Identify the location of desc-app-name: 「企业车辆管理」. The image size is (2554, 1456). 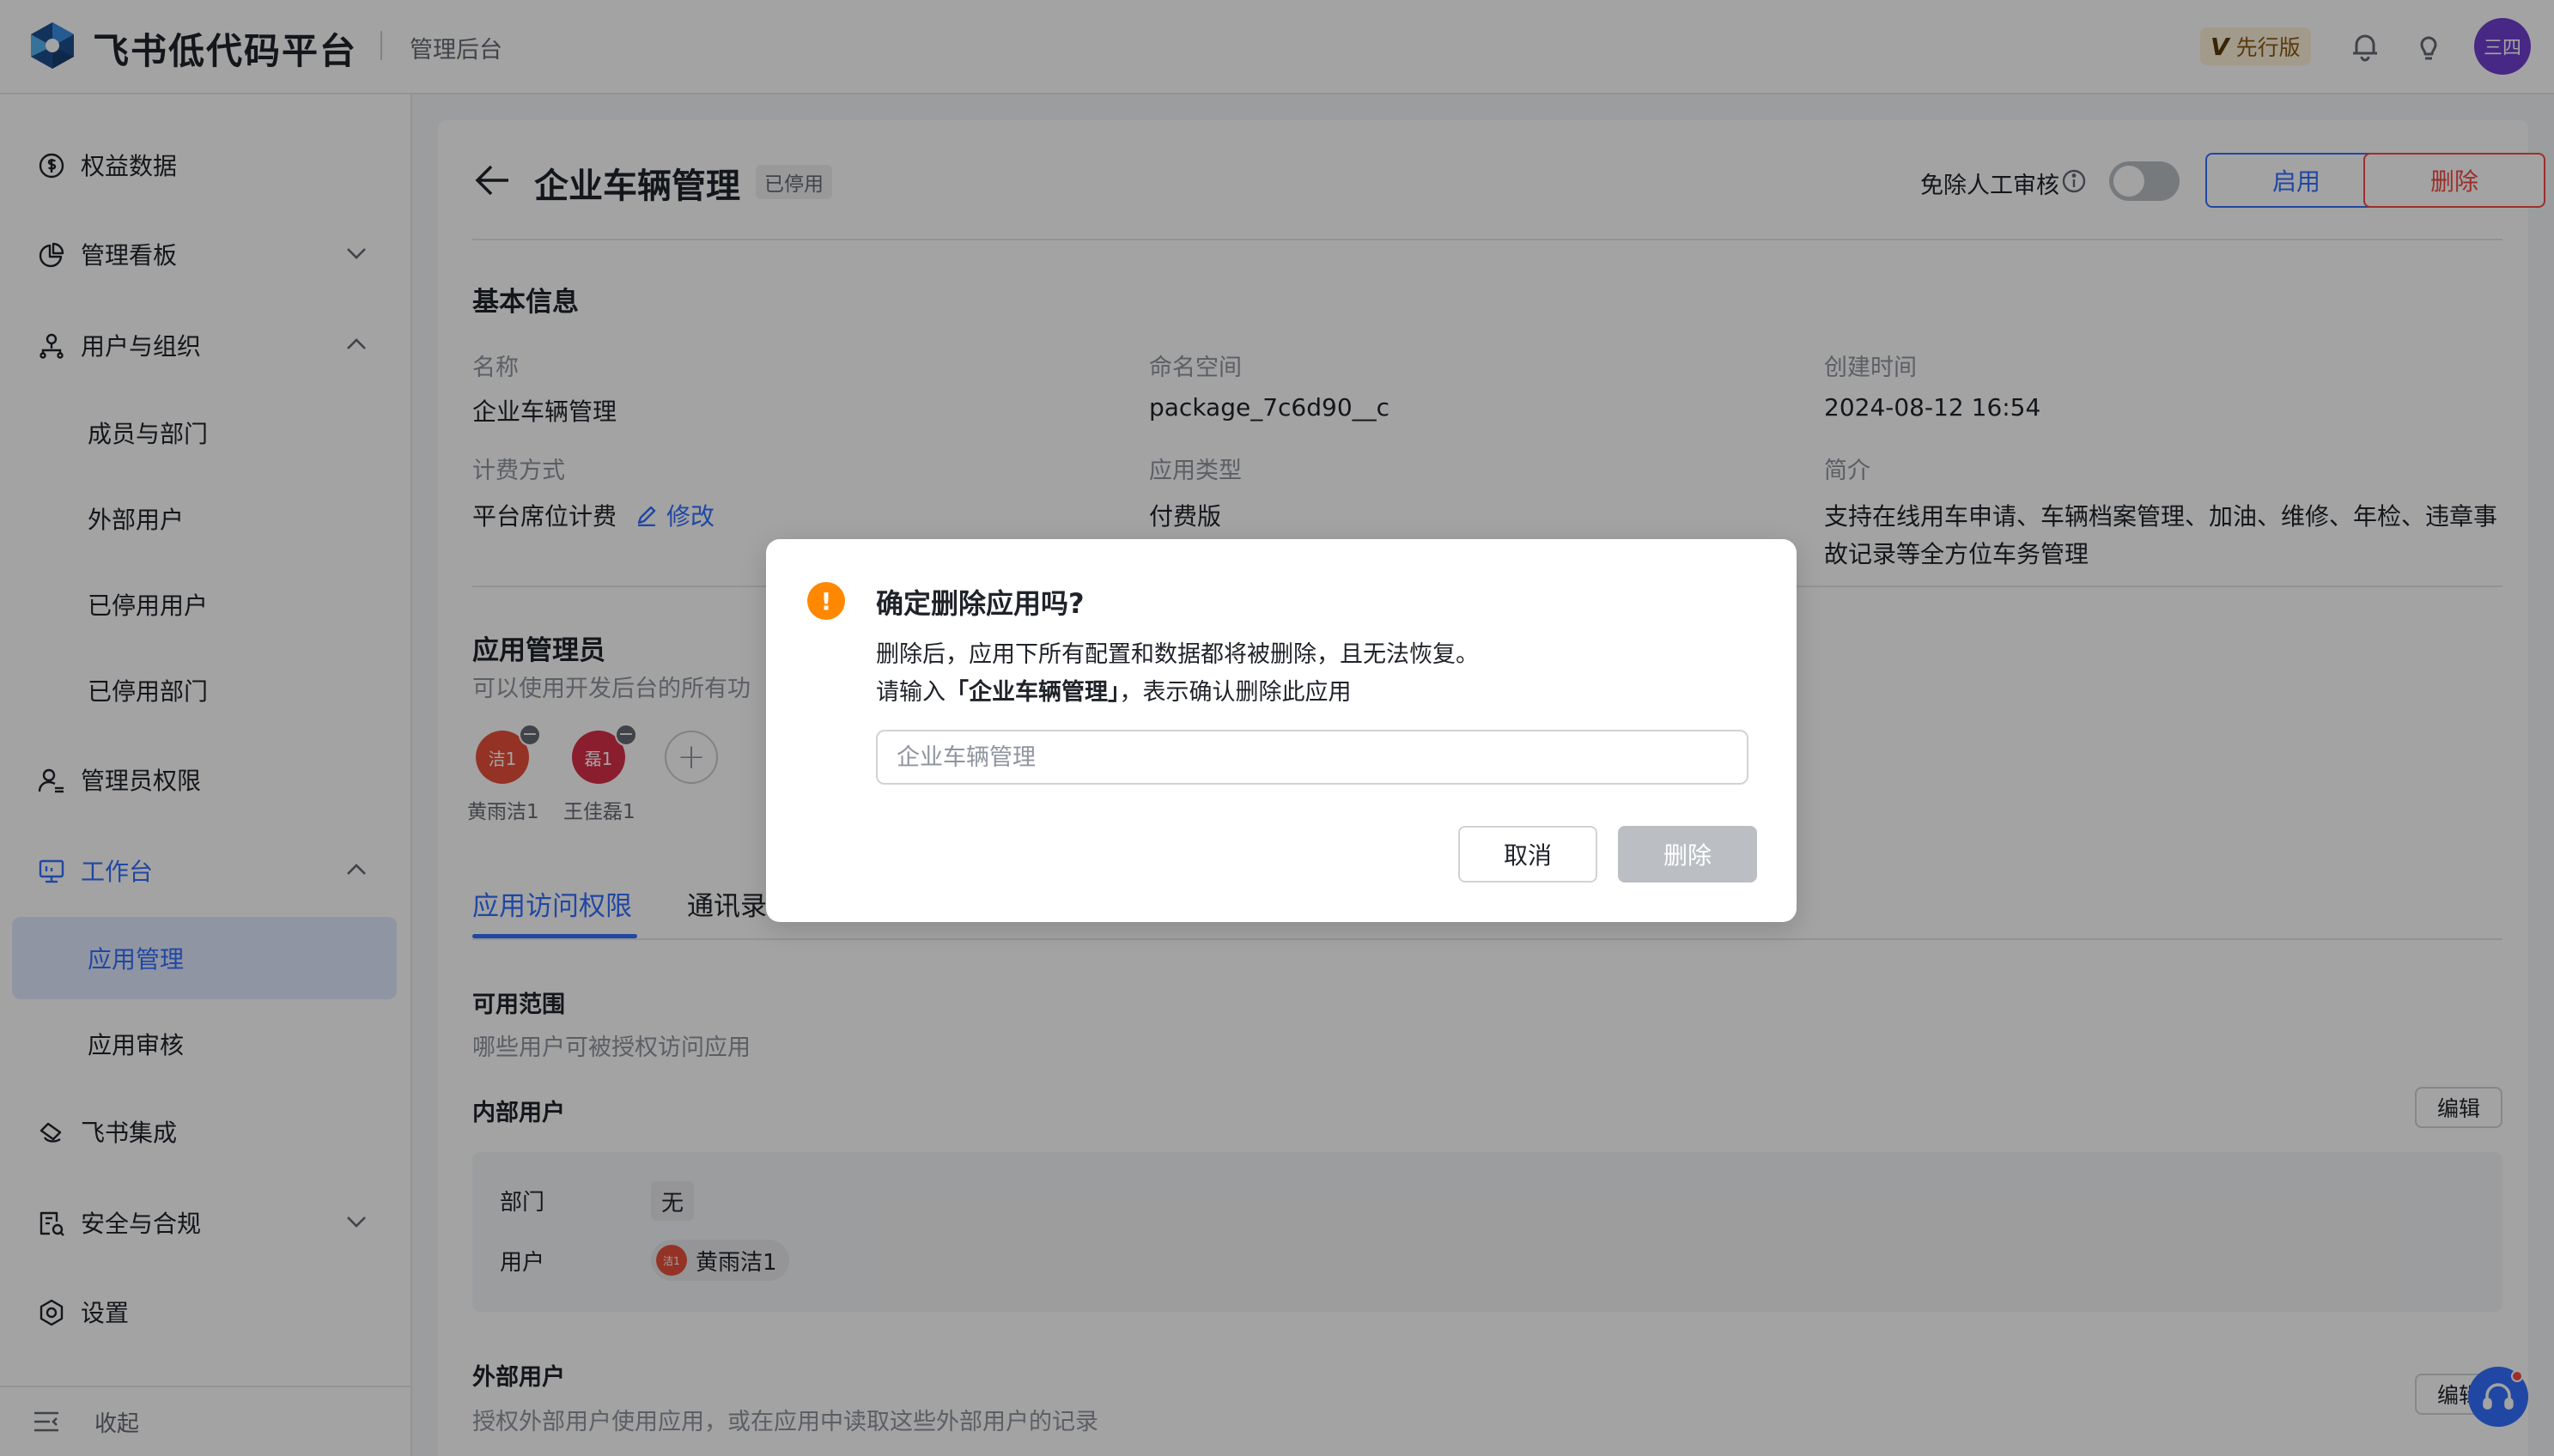
(1033, 692).